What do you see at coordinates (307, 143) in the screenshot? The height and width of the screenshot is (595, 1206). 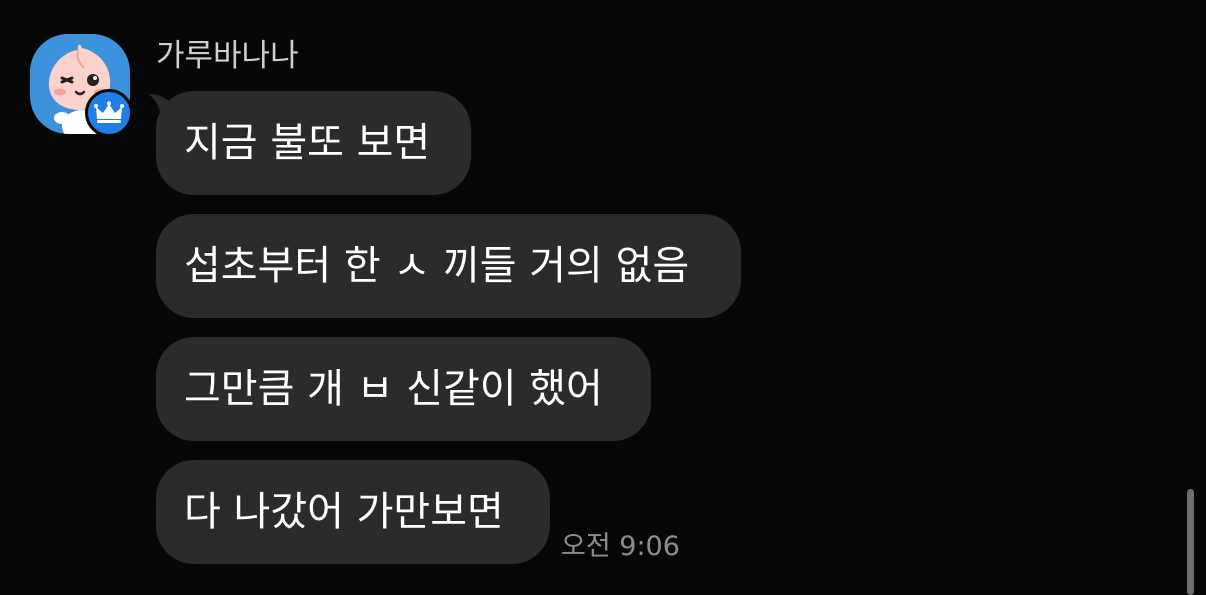 I see `message-text: 지금 불또 보면` at bounding box center [307, 143].